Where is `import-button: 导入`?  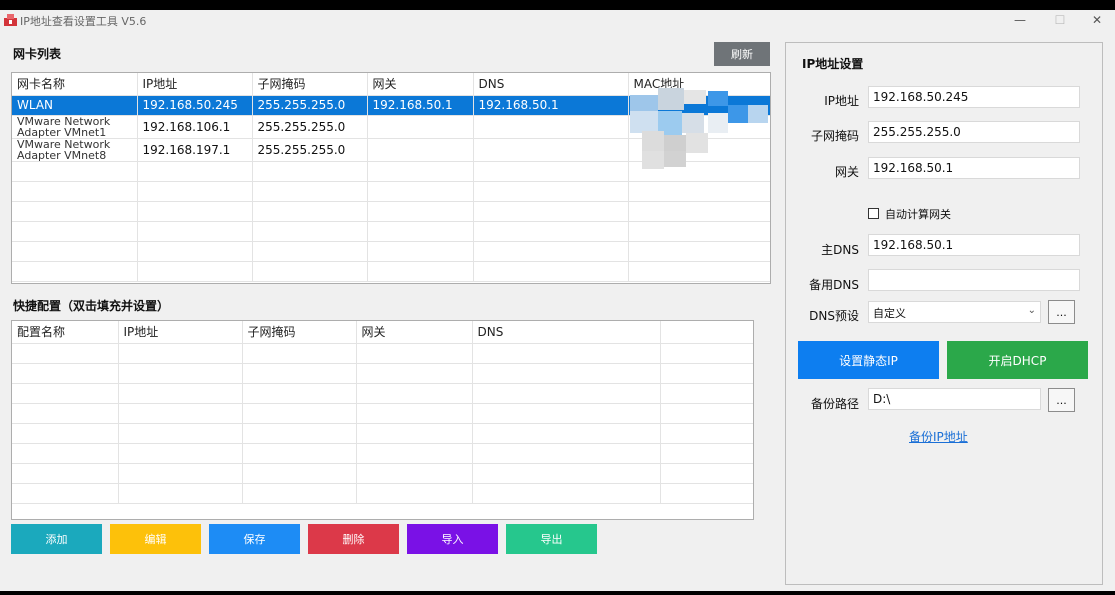 import-button: 导入 is located at coordinates (452, 539).